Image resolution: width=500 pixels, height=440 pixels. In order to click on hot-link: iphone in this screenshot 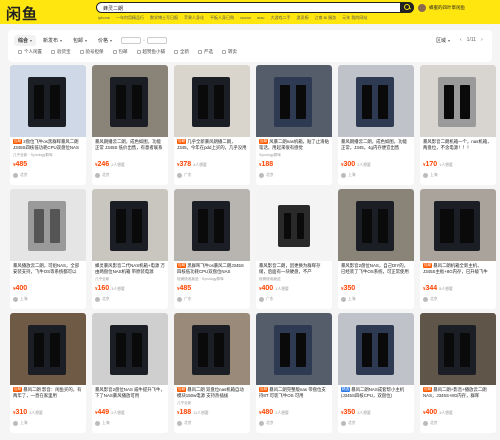, I will do `click(104, 18)`.